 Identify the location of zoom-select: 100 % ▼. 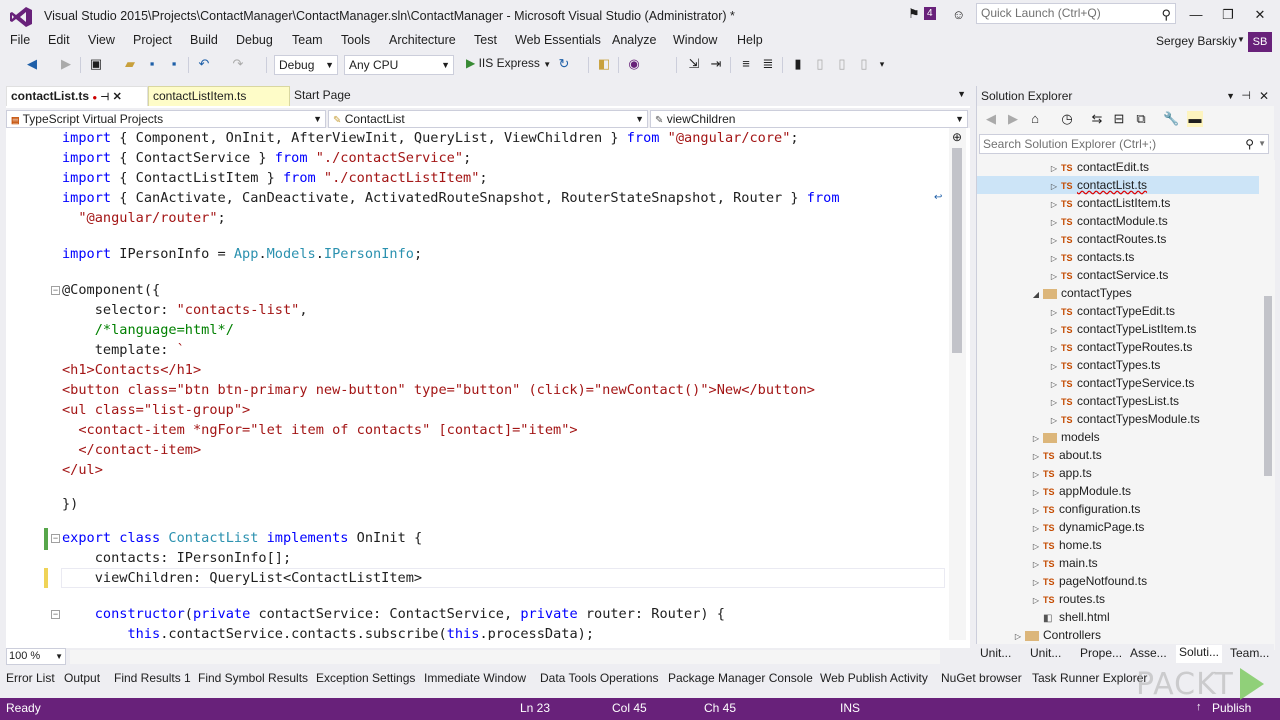
(36, 656).